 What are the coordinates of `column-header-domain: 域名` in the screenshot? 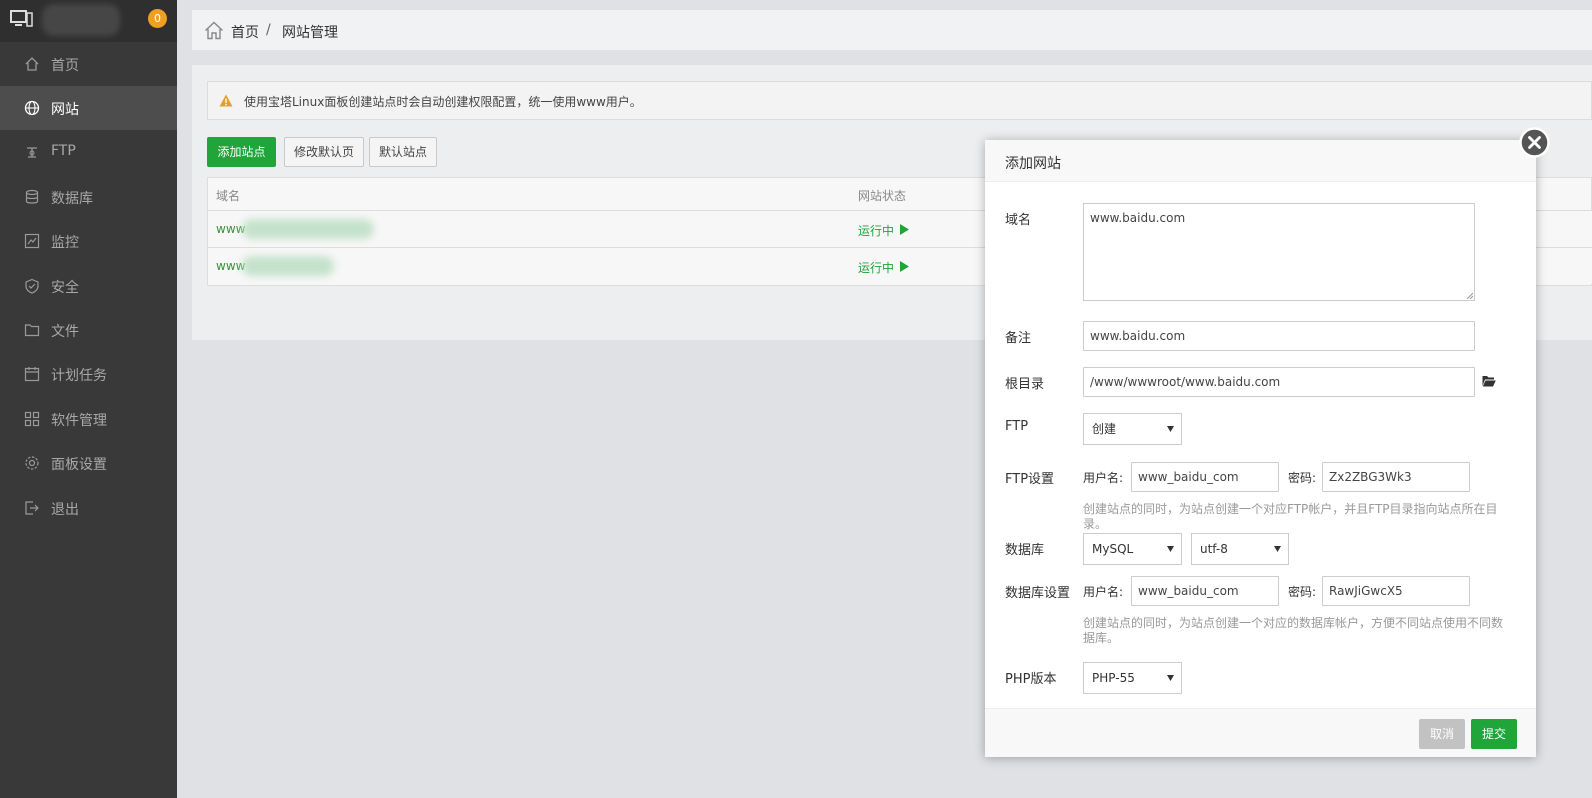 It's located at (228, 195).